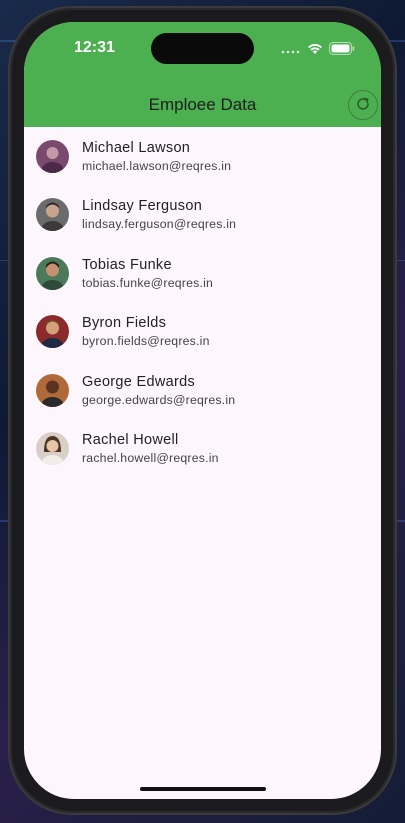 This screenshot has height=823, width=405. What do you see at coordinates (142, 206) in the screenshot?
I see `employee-name: Lindsay Ferguson` at bounding box center [142, 206].